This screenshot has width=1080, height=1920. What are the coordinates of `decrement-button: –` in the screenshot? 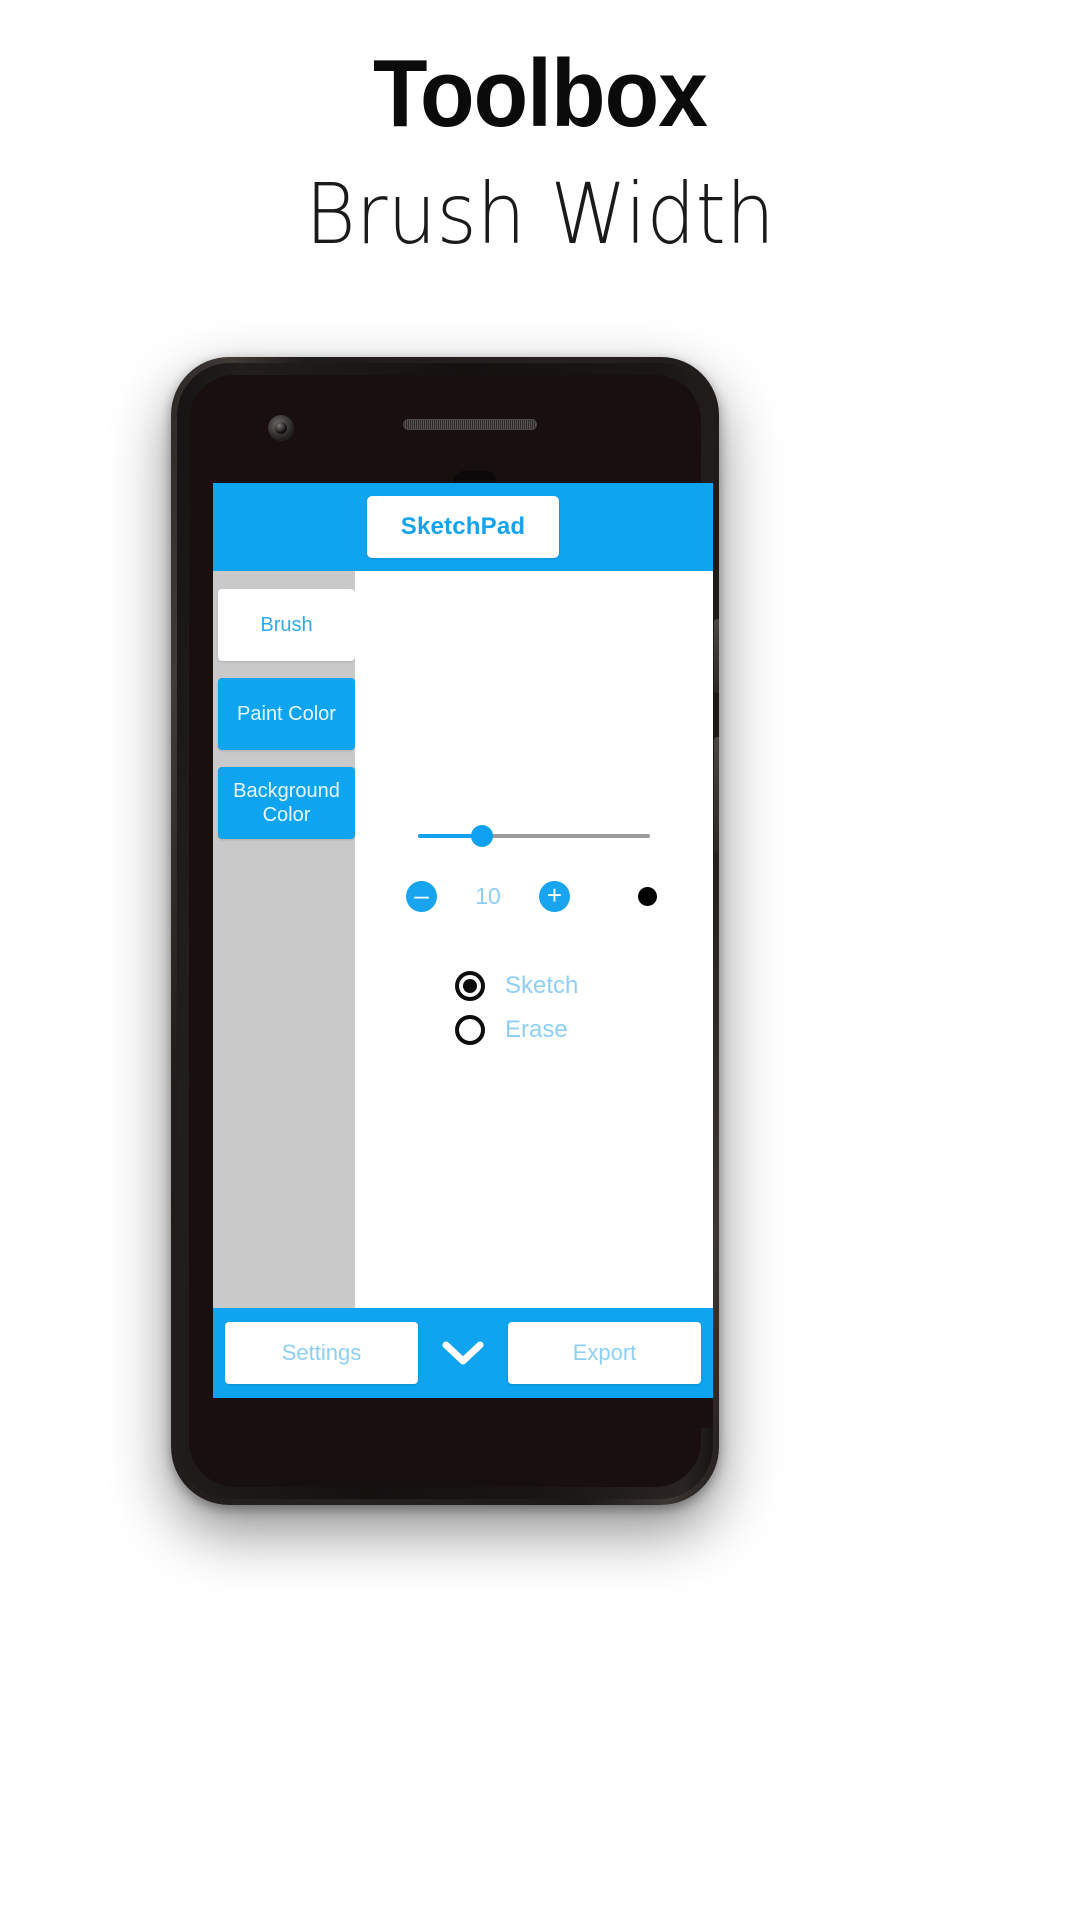 It's located at (421, 896).